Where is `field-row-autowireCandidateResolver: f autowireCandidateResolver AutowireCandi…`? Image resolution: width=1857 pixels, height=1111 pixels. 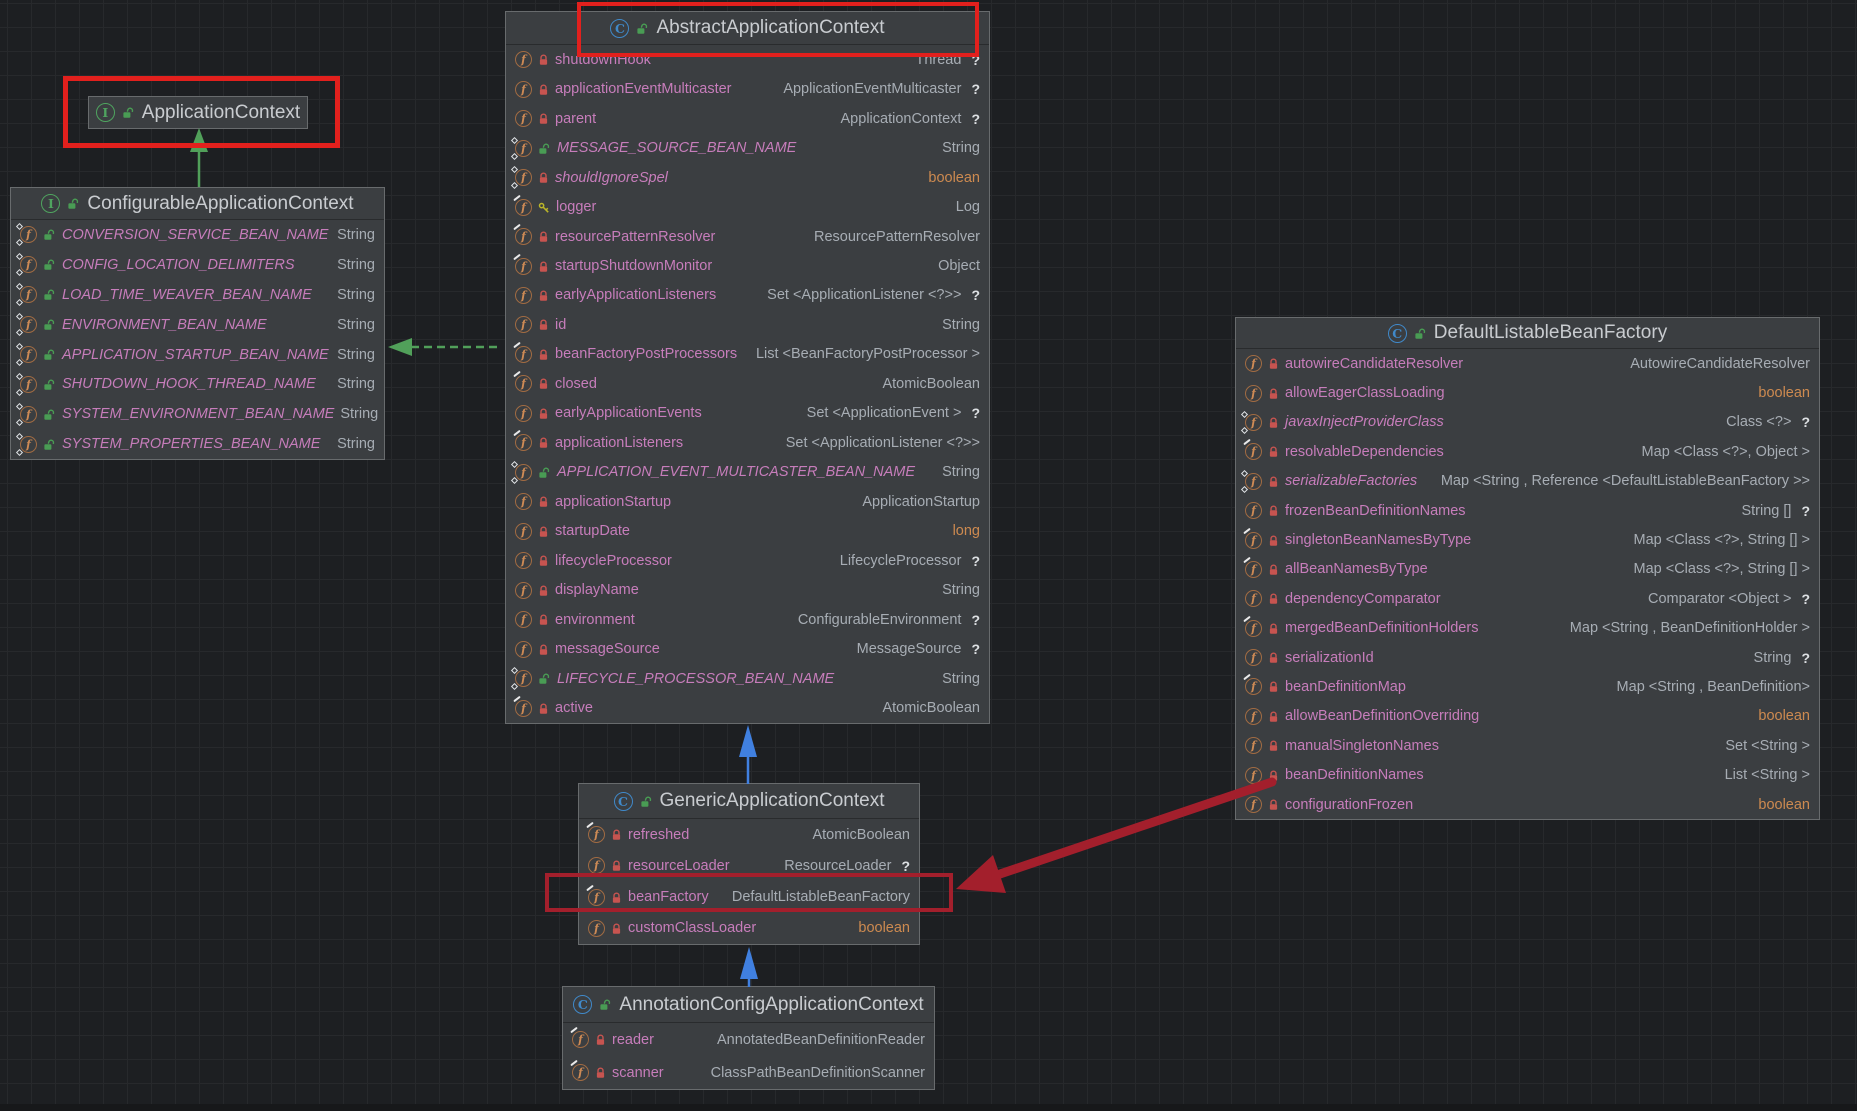 field-row-autowireCandidateResolver: f autowireCandidateResolver AutowireCandi… is located at coordinates (1527, 363).